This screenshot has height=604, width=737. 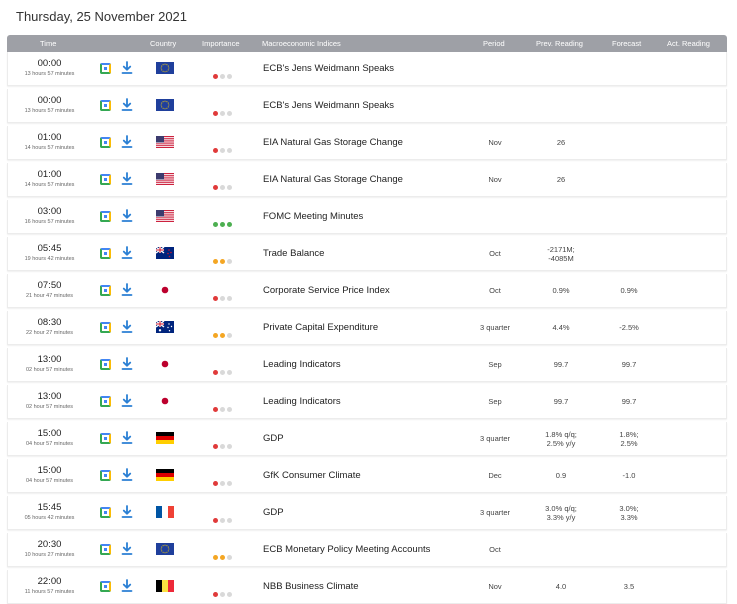 I want to click on time-ago: 19 hours 42 minutes, so click(x=49, y=259).